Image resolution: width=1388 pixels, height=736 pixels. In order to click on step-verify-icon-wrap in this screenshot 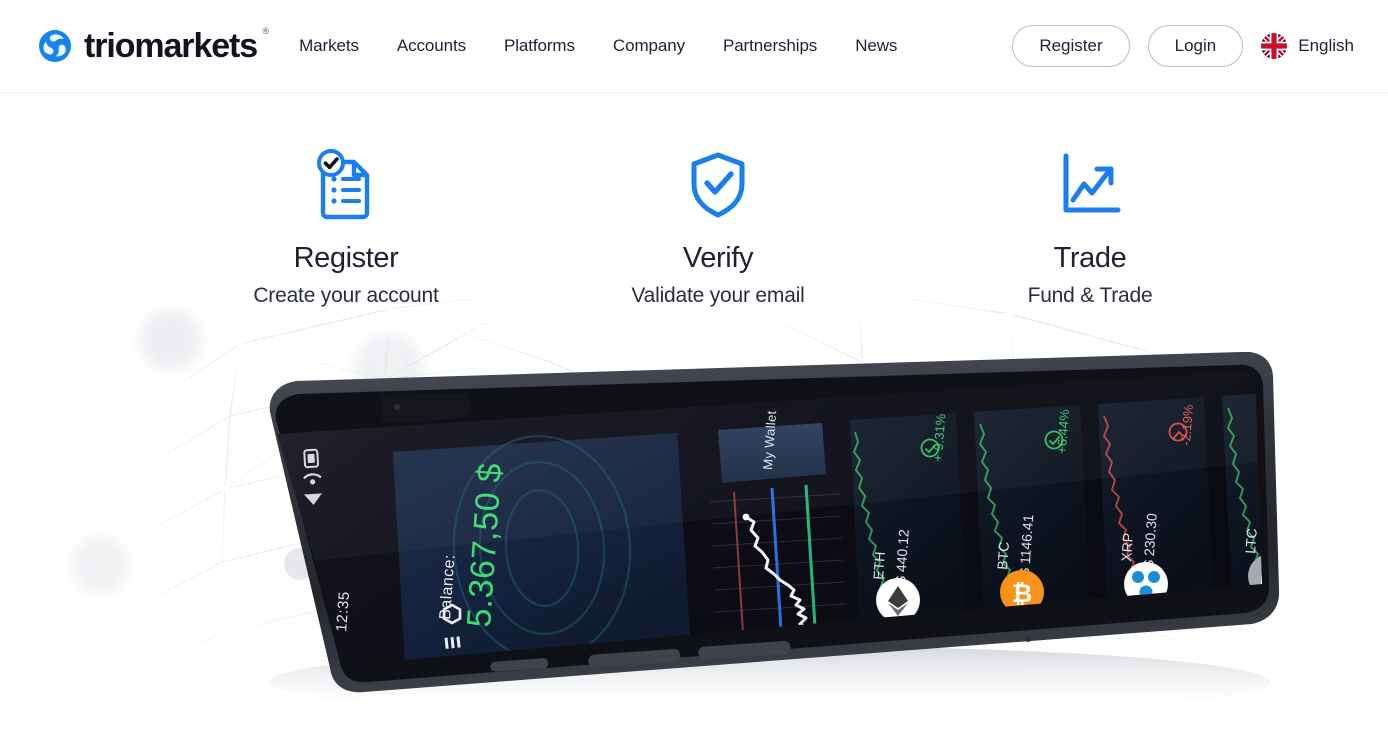, I will do `click(718, 184)`.